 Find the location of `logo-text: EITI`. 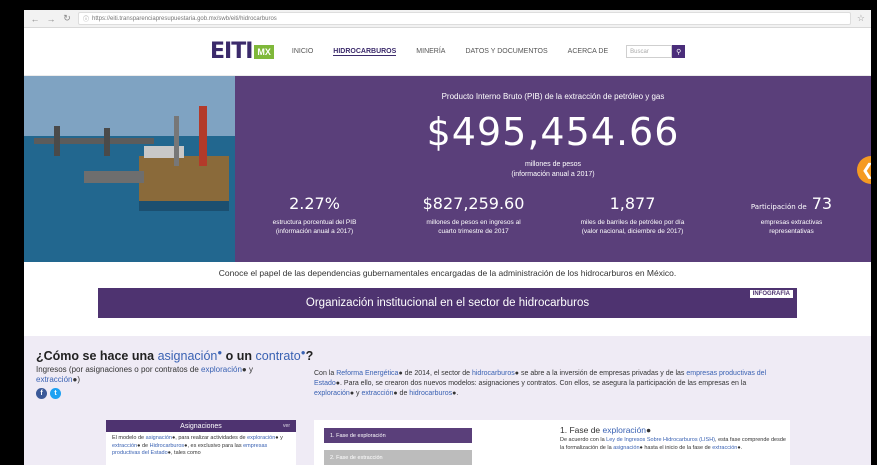

logo-text: EITI is located at coordinates (231, 51).